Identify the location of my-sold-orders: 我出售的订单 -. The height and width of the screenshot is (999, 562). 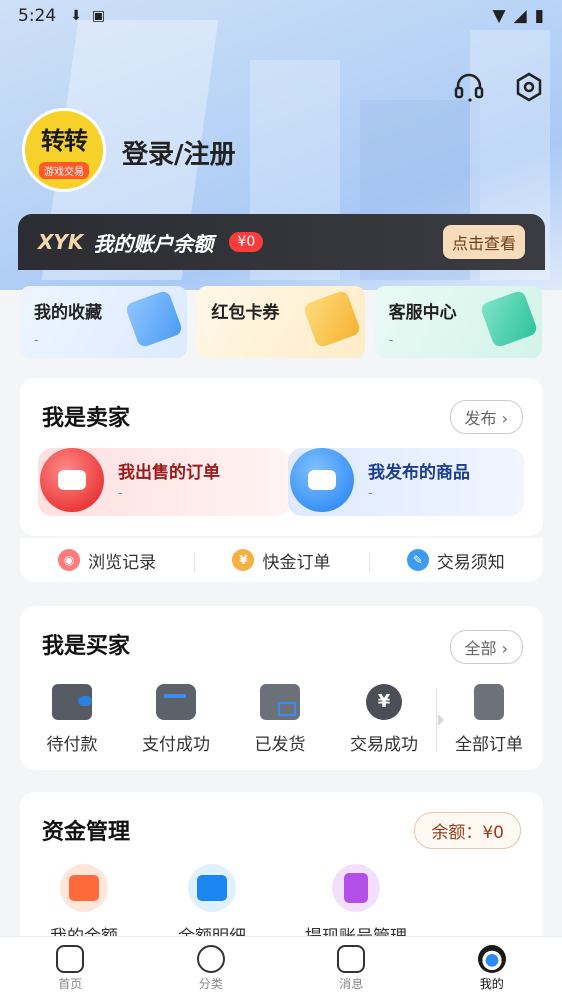
(164, 482).